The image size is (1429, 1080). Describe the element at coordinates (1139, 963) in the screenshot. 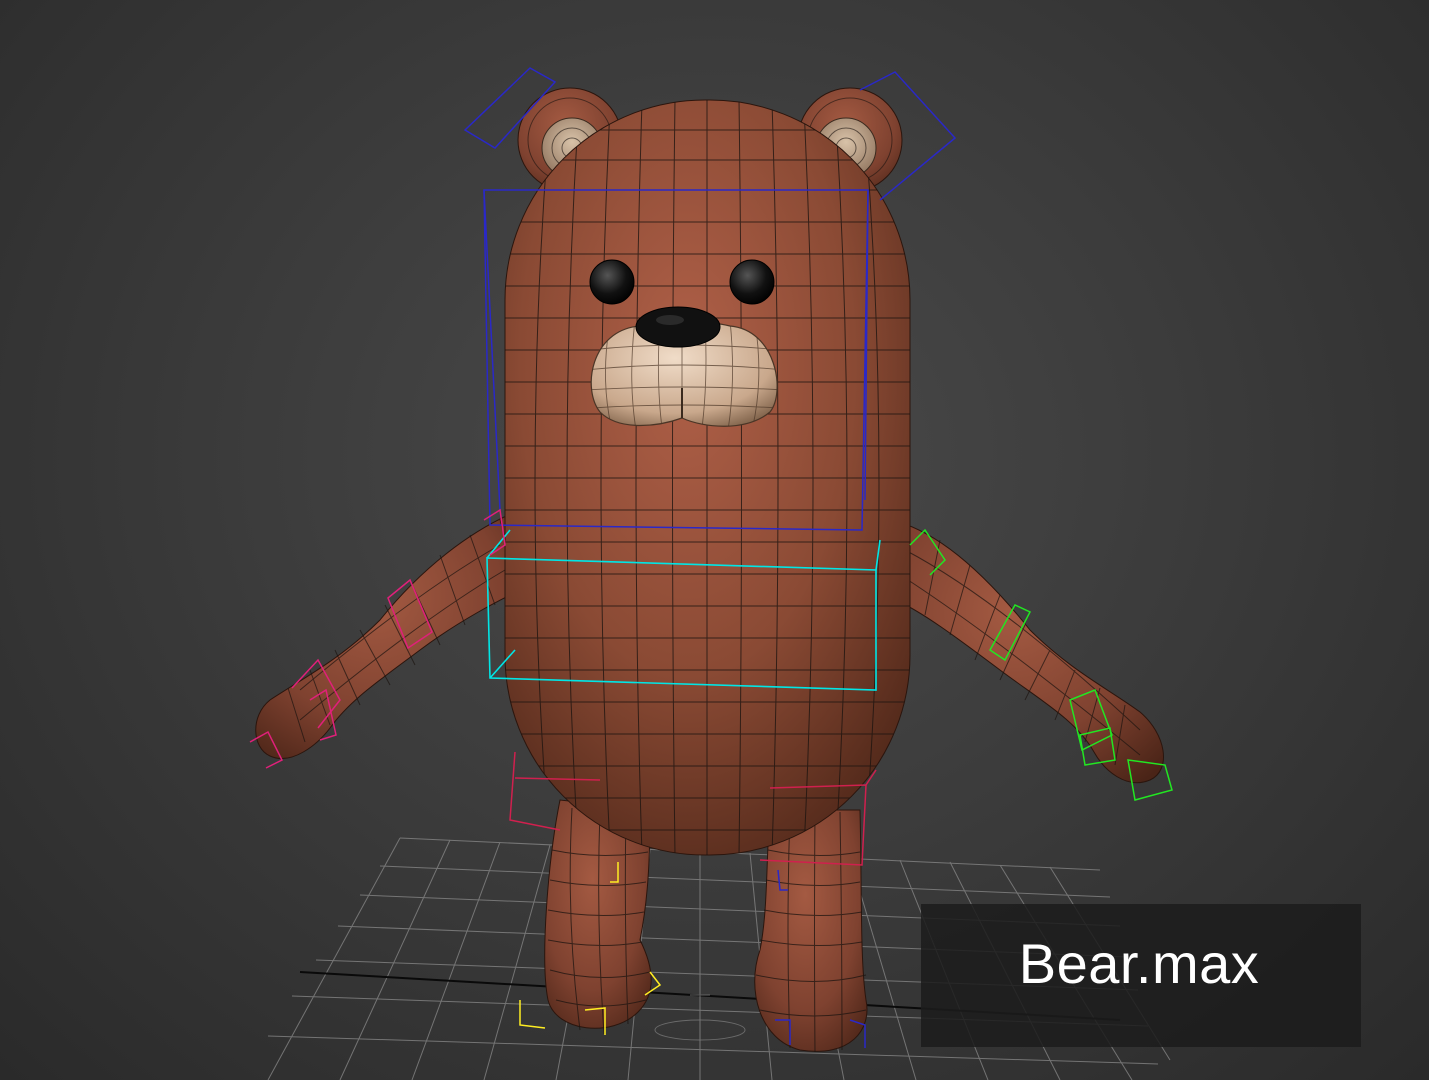

I see `file-name-label: Bear.max` at that location.